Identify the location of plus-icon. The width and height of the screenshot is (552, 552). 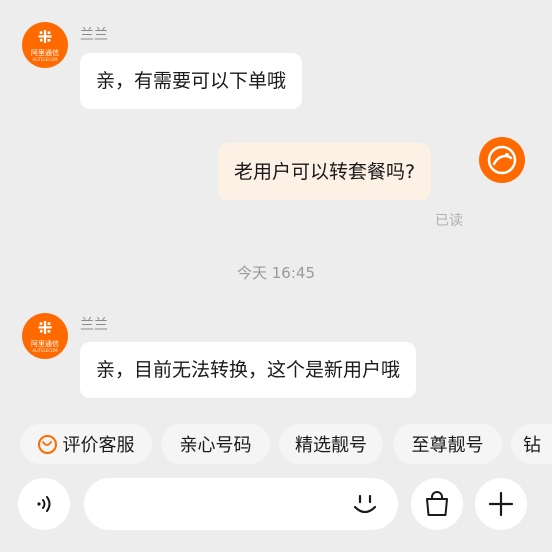
(501, 504).